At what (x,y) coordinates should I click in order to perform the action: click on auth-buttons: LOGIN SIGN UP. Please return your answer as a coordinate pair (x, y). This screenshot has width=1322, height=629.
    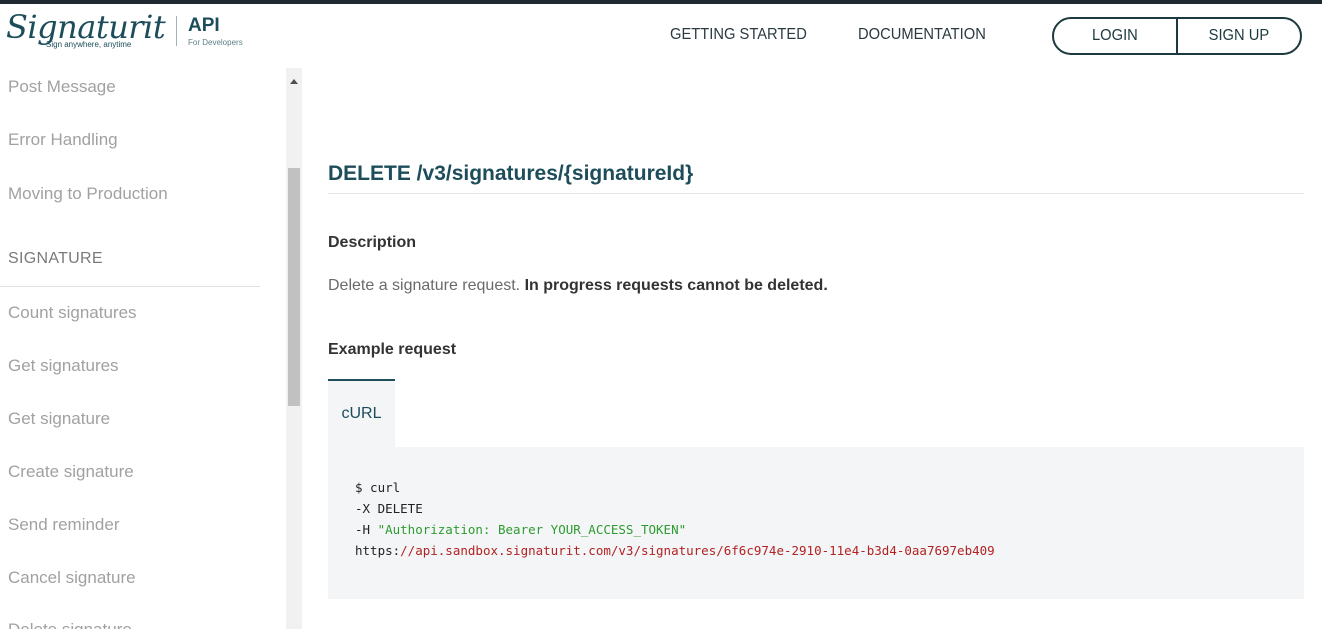
    Looking at the image, I should click on (1177, 36).